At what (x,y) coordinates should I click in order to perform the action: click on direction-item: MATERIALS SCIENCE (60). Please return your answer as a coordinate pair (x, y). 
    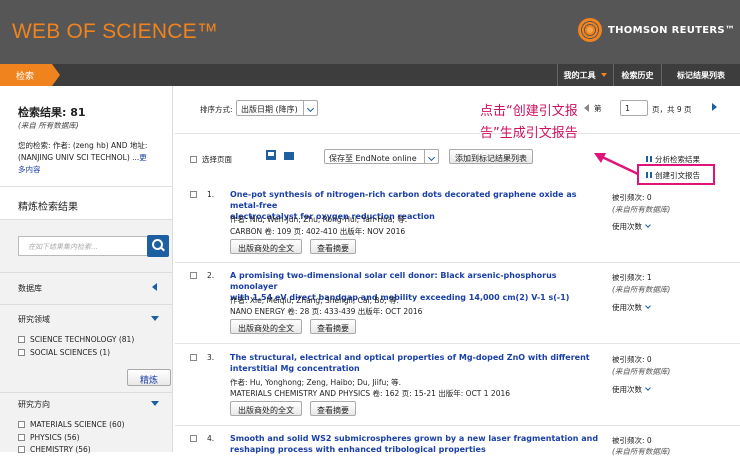
    Looking at the image, I should click on (71, 424).